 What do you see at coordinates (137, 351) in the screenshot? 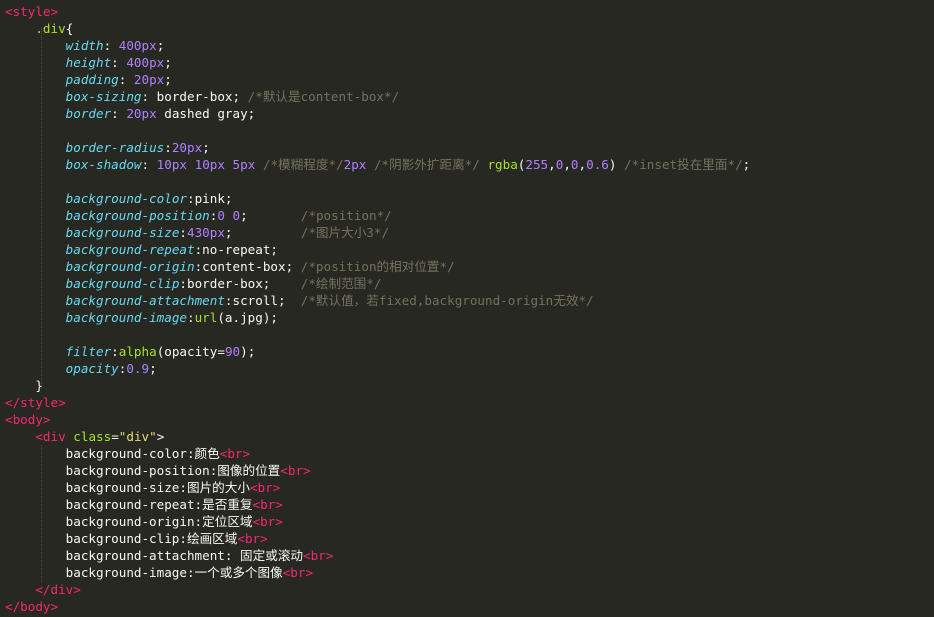
I see `code-token: alpha` at bounding box center [137, 351].